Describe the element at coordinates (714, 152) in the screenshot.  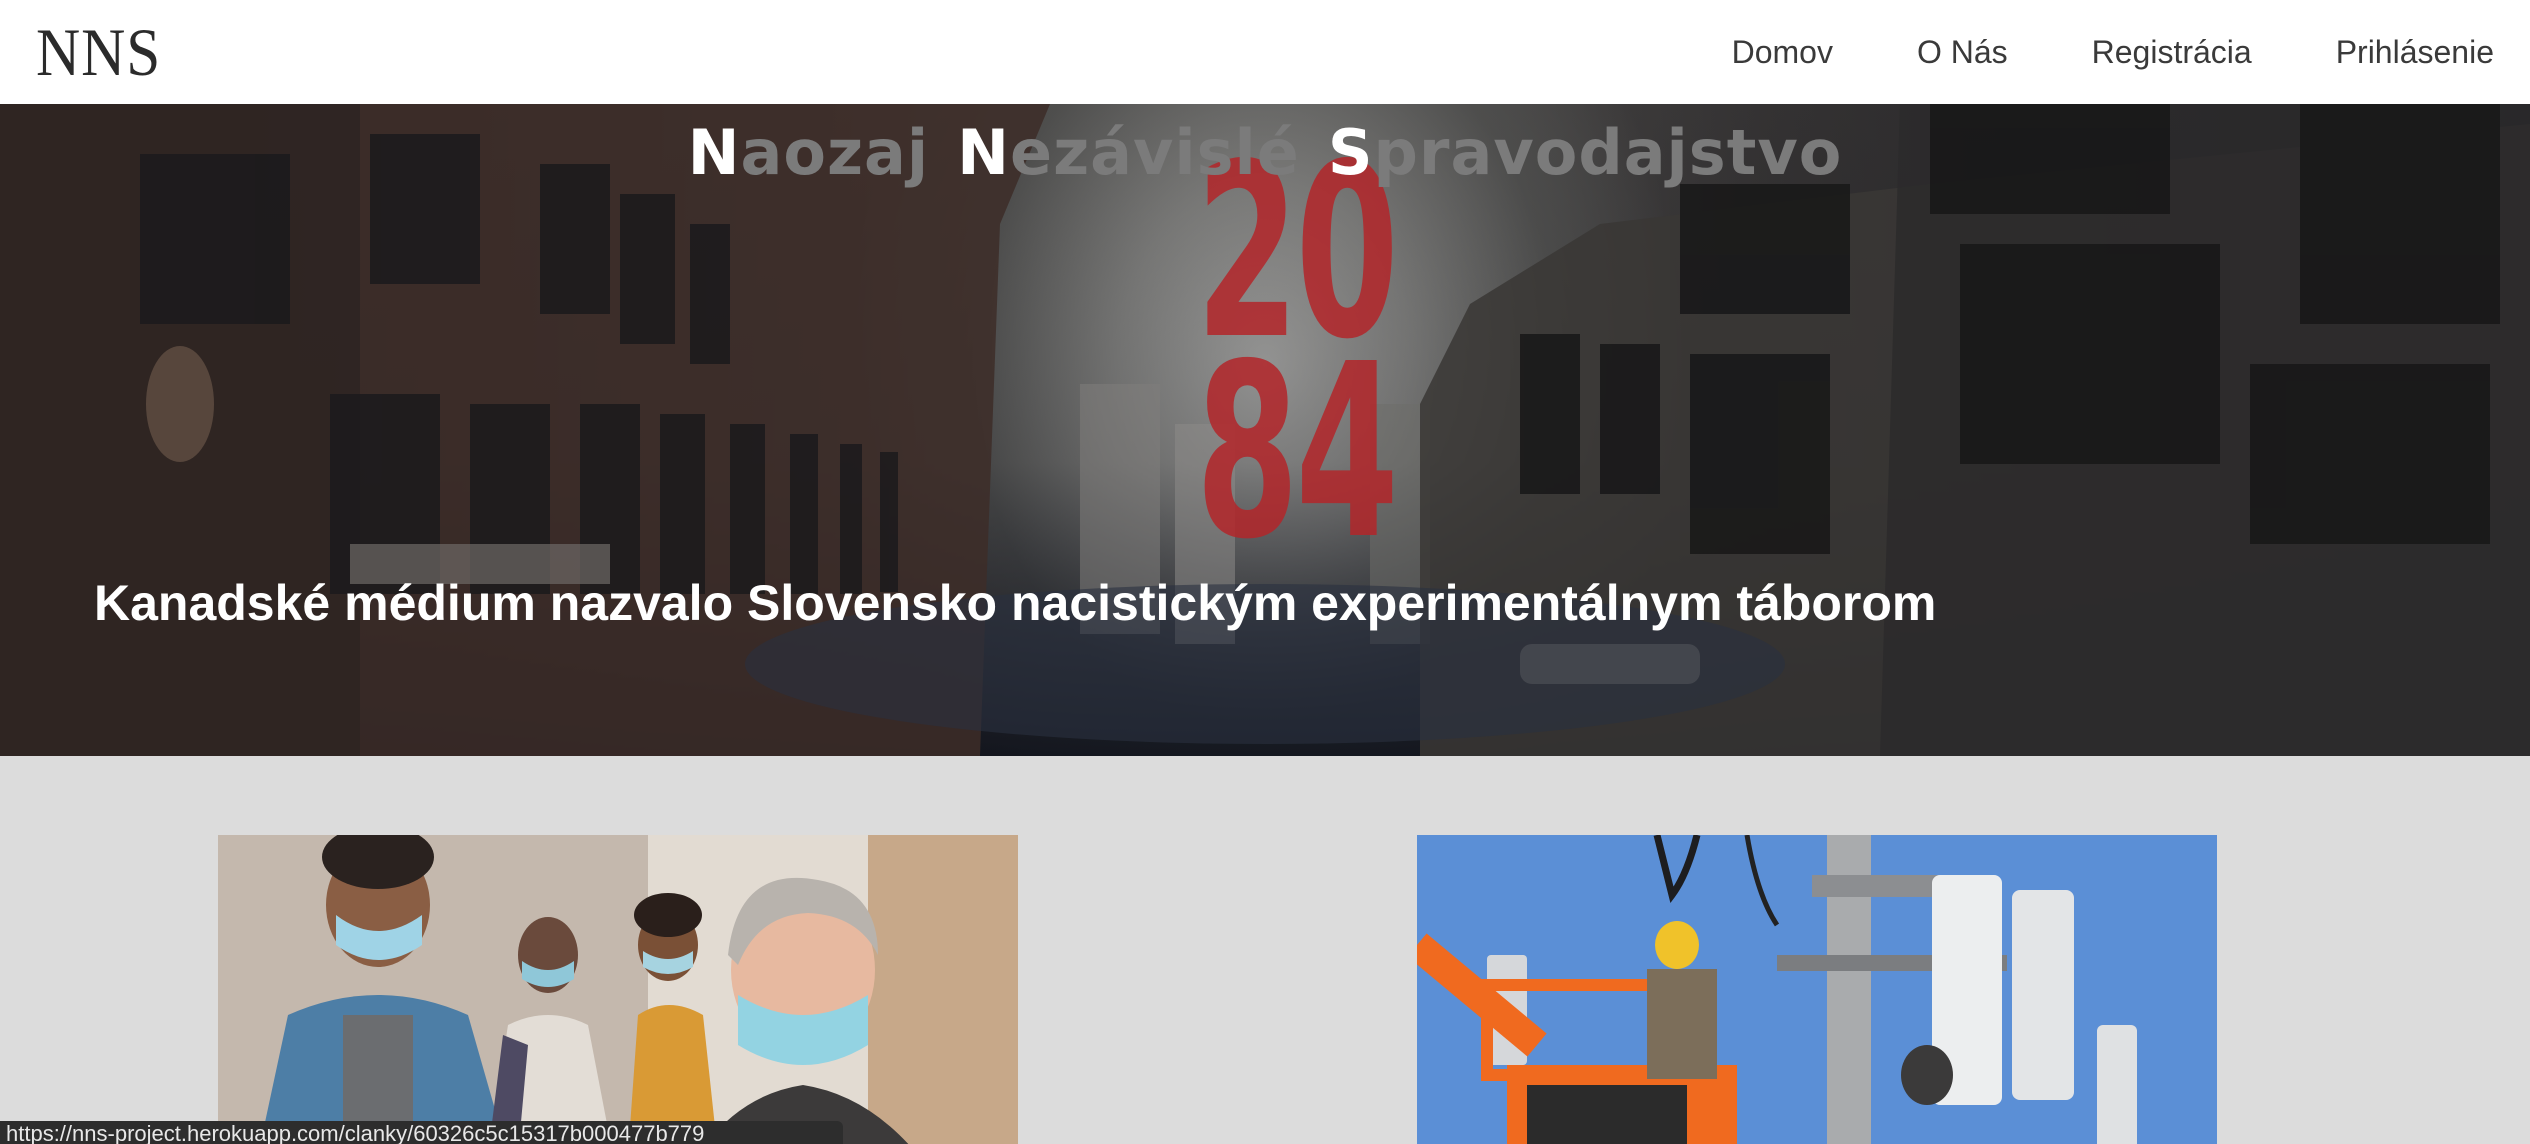
I see `tagline-initial-1: N` at that location.